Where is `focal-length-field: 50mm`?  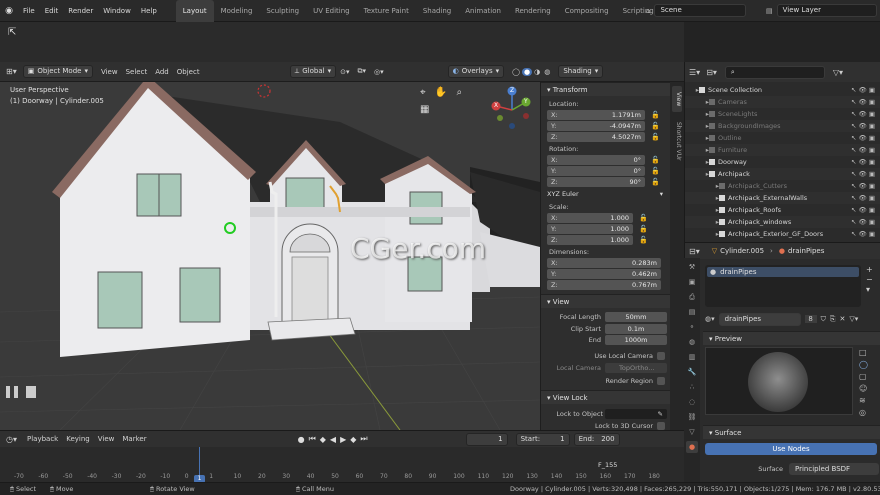
focal-length-field: 50mm is located at coordinates (636, 317).